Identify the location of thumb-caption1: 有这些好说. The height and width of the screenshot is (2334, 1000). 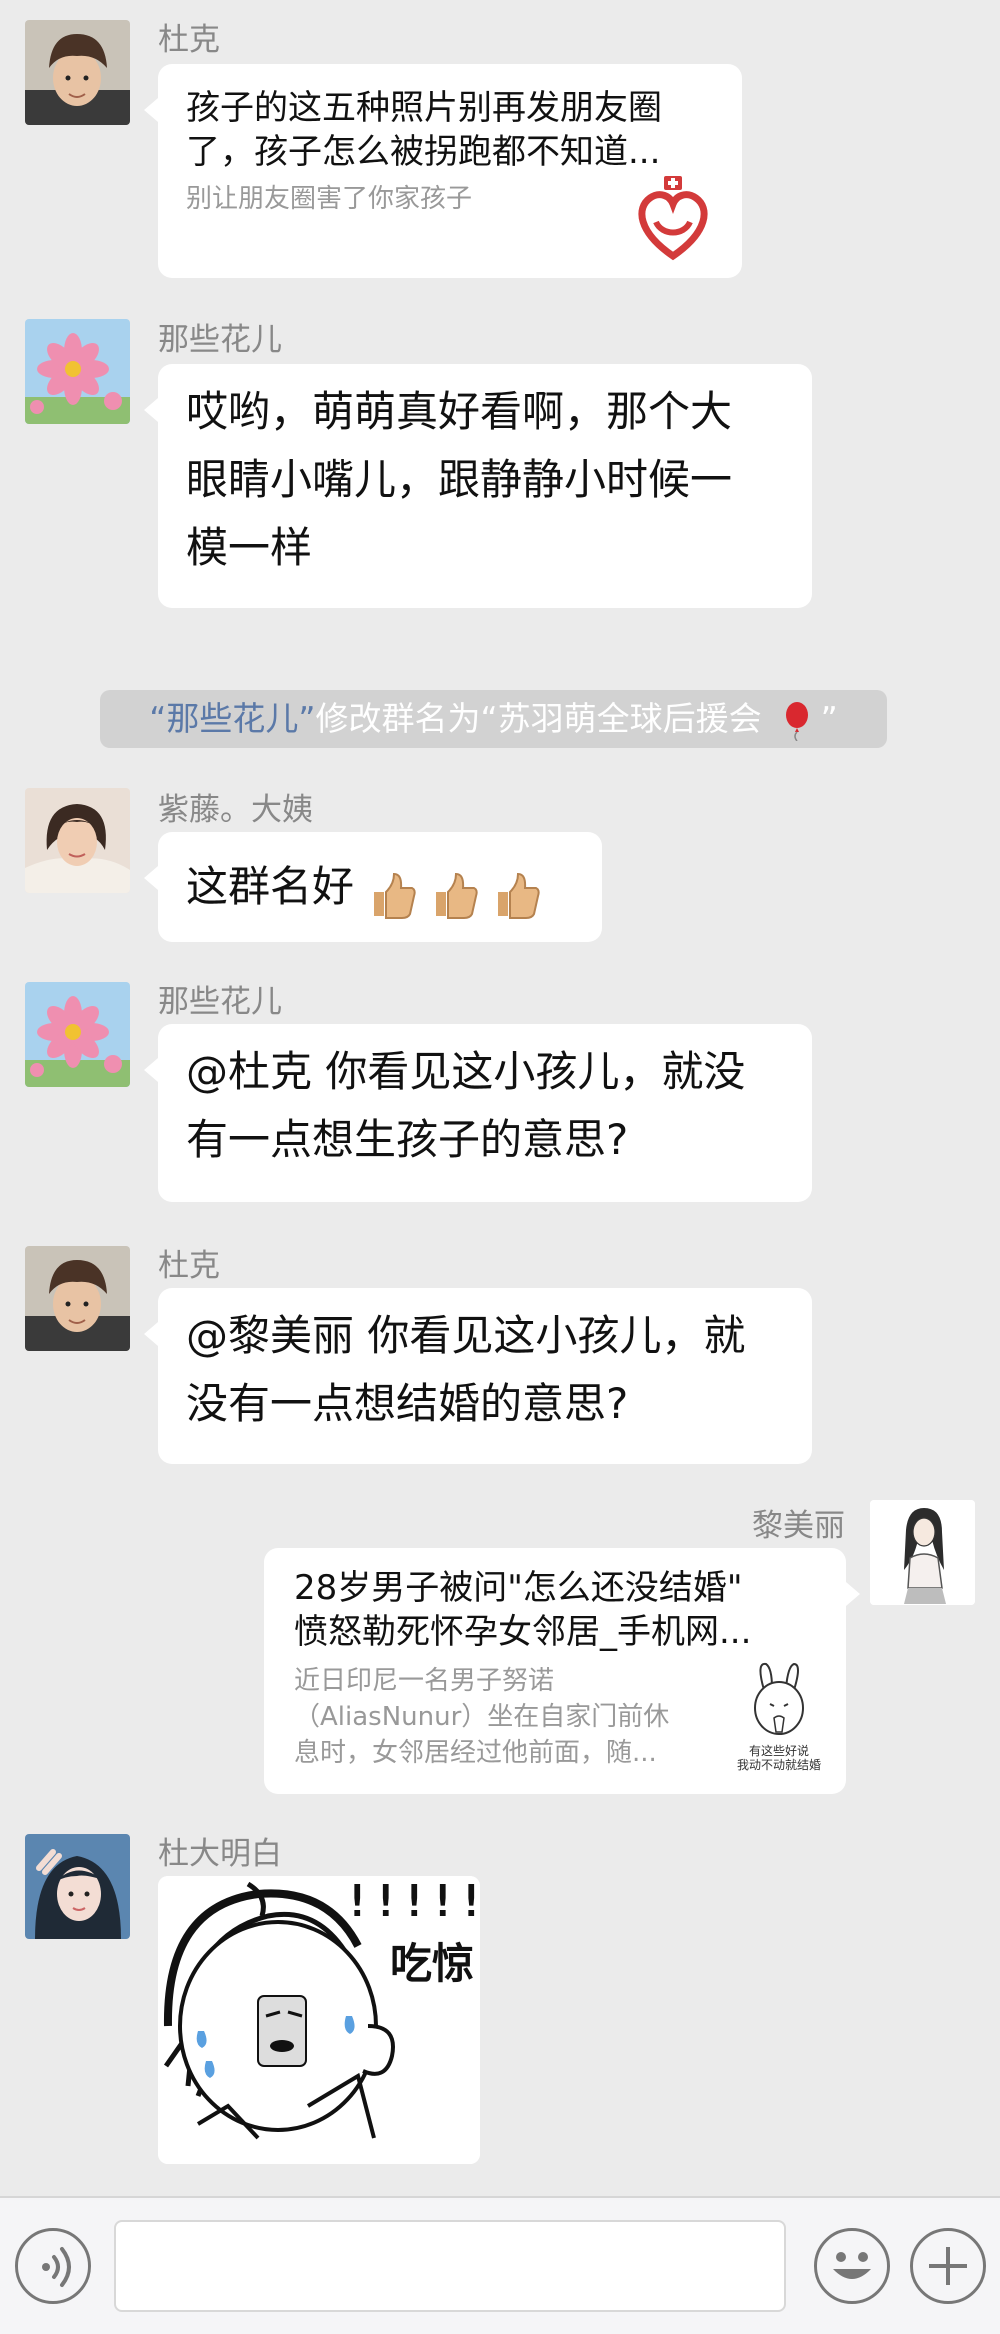
(778, 1751).